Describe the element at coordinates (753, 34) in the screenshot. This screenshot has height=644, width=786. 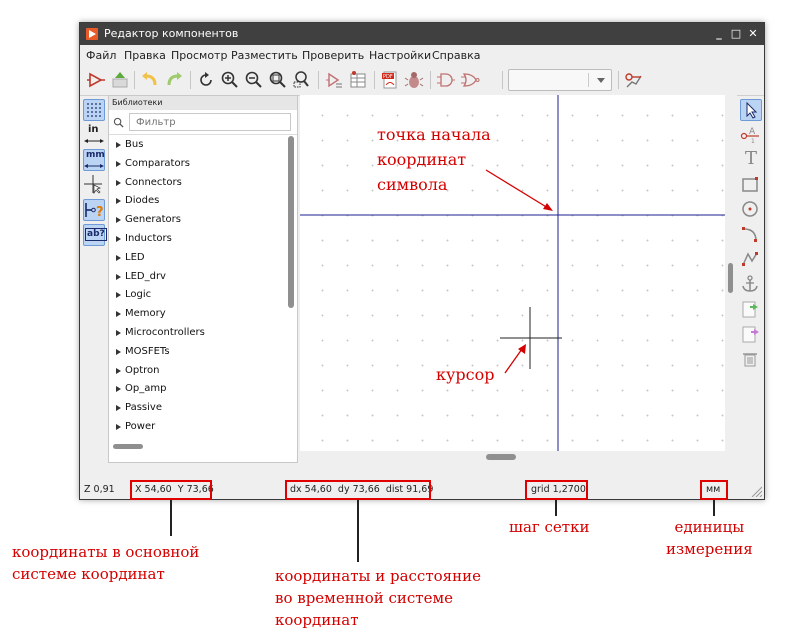
I see `close-button: ✕` at that location.